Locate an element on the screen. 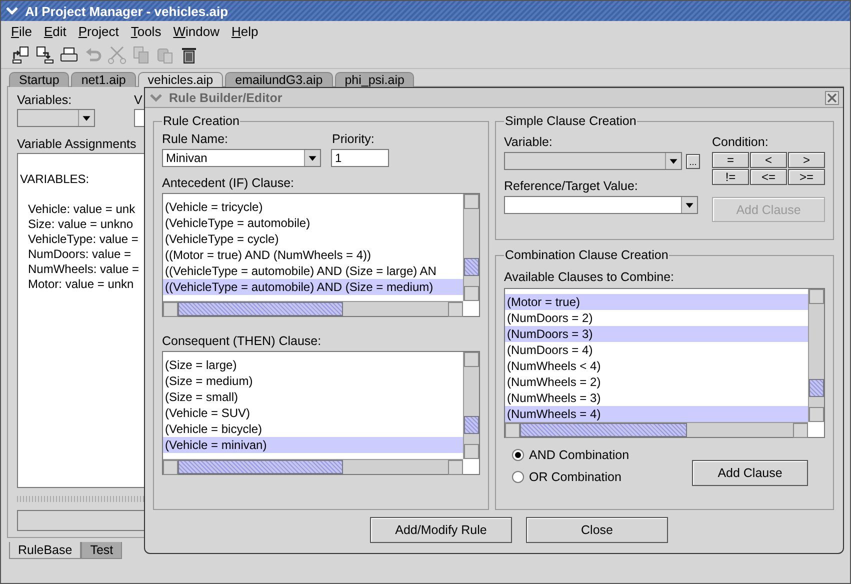  panel-tab: RuleBase is located at coordinates (45, 550).